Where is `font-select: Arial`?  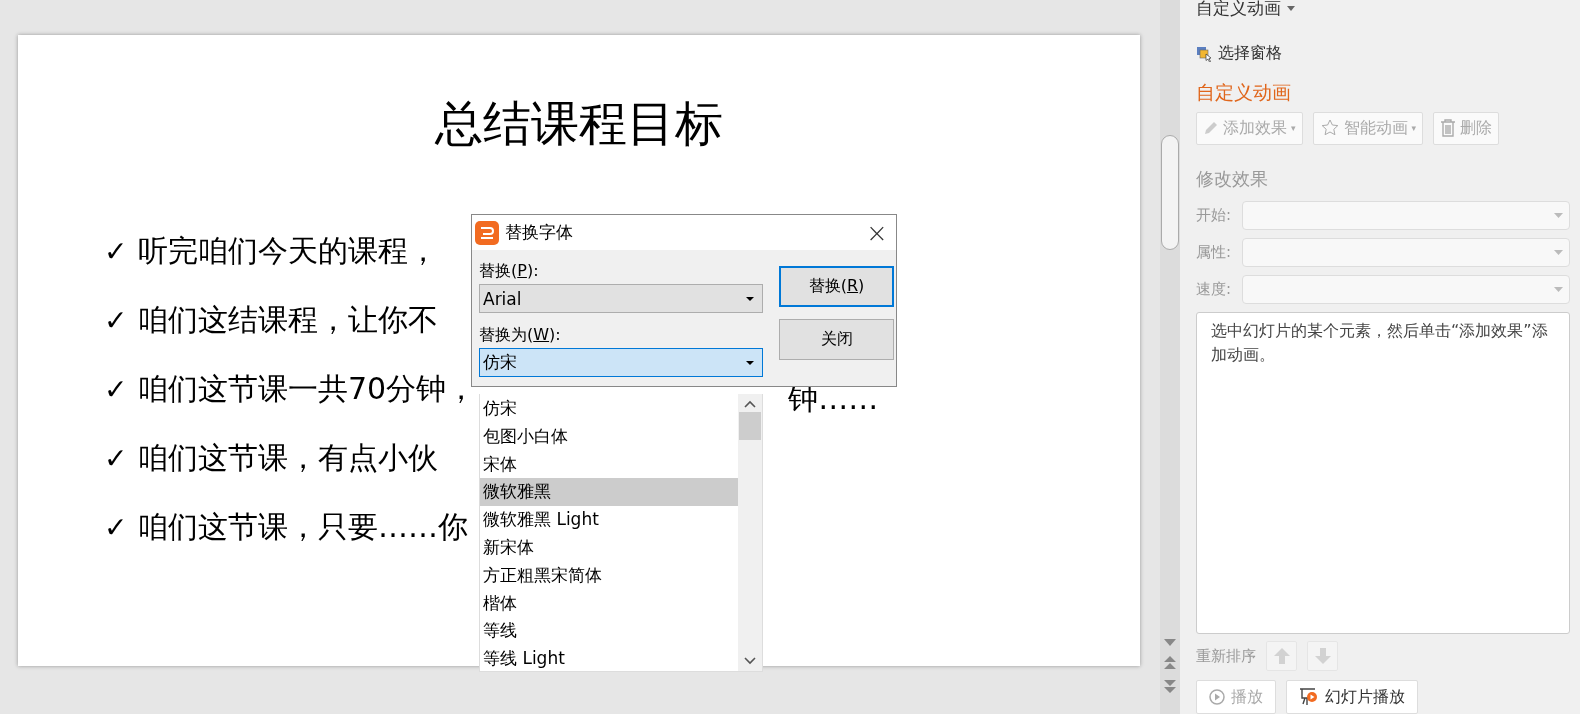 font-select: Arial is located at coordinates (621, 298).